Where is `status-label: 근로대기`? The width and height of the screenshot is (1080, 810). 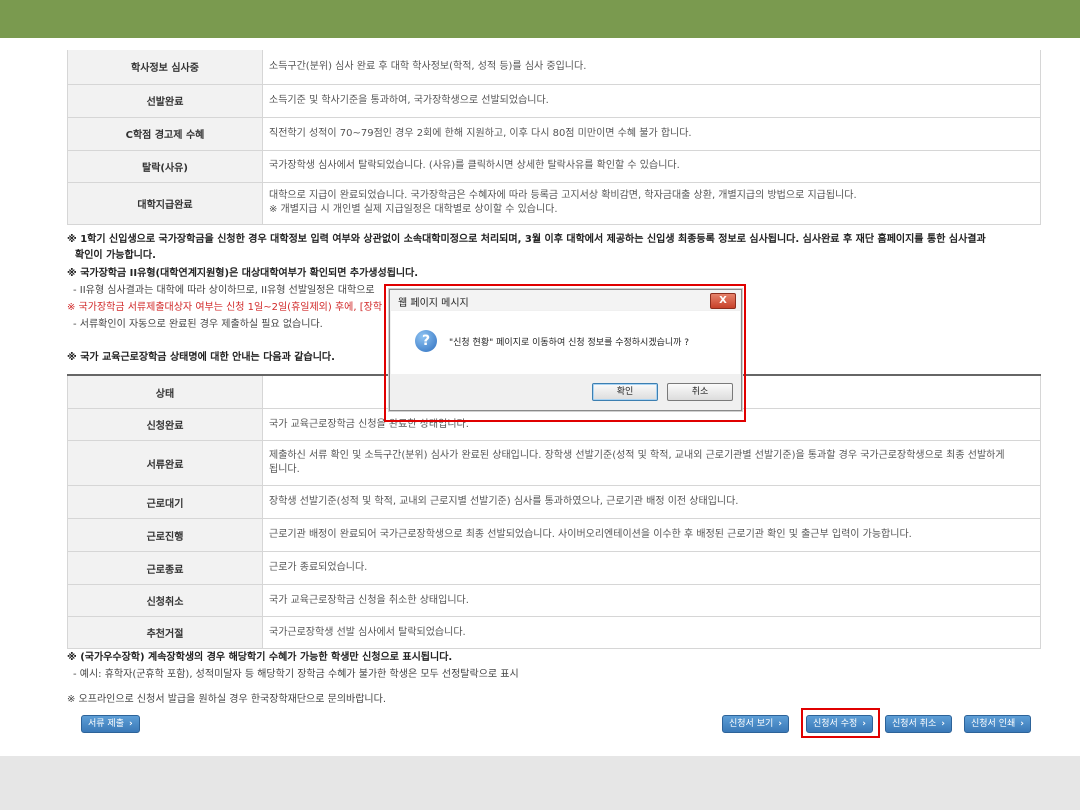
status-label: 근로대기 is located at coordinates (165, 502).